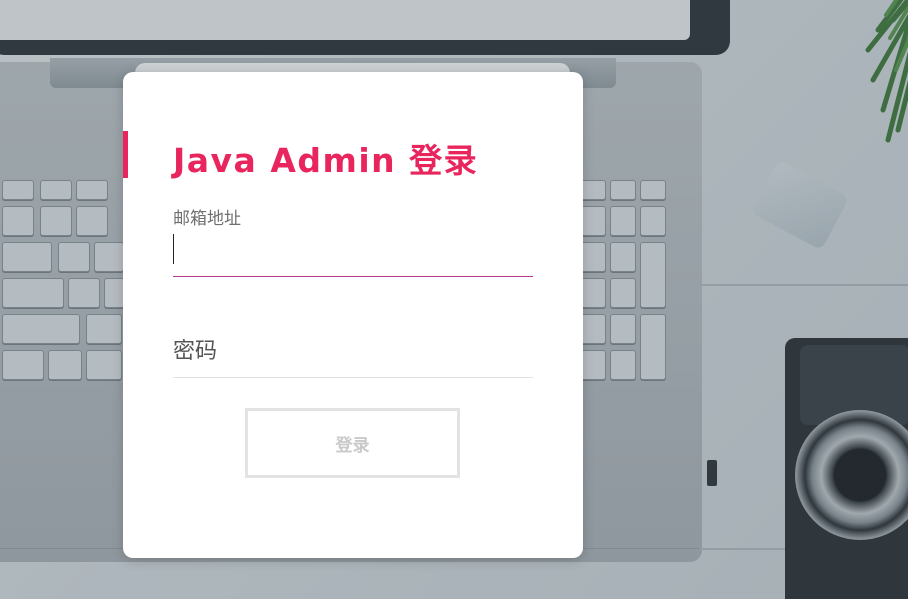  I want to click on text-caret, so click(173, 249).